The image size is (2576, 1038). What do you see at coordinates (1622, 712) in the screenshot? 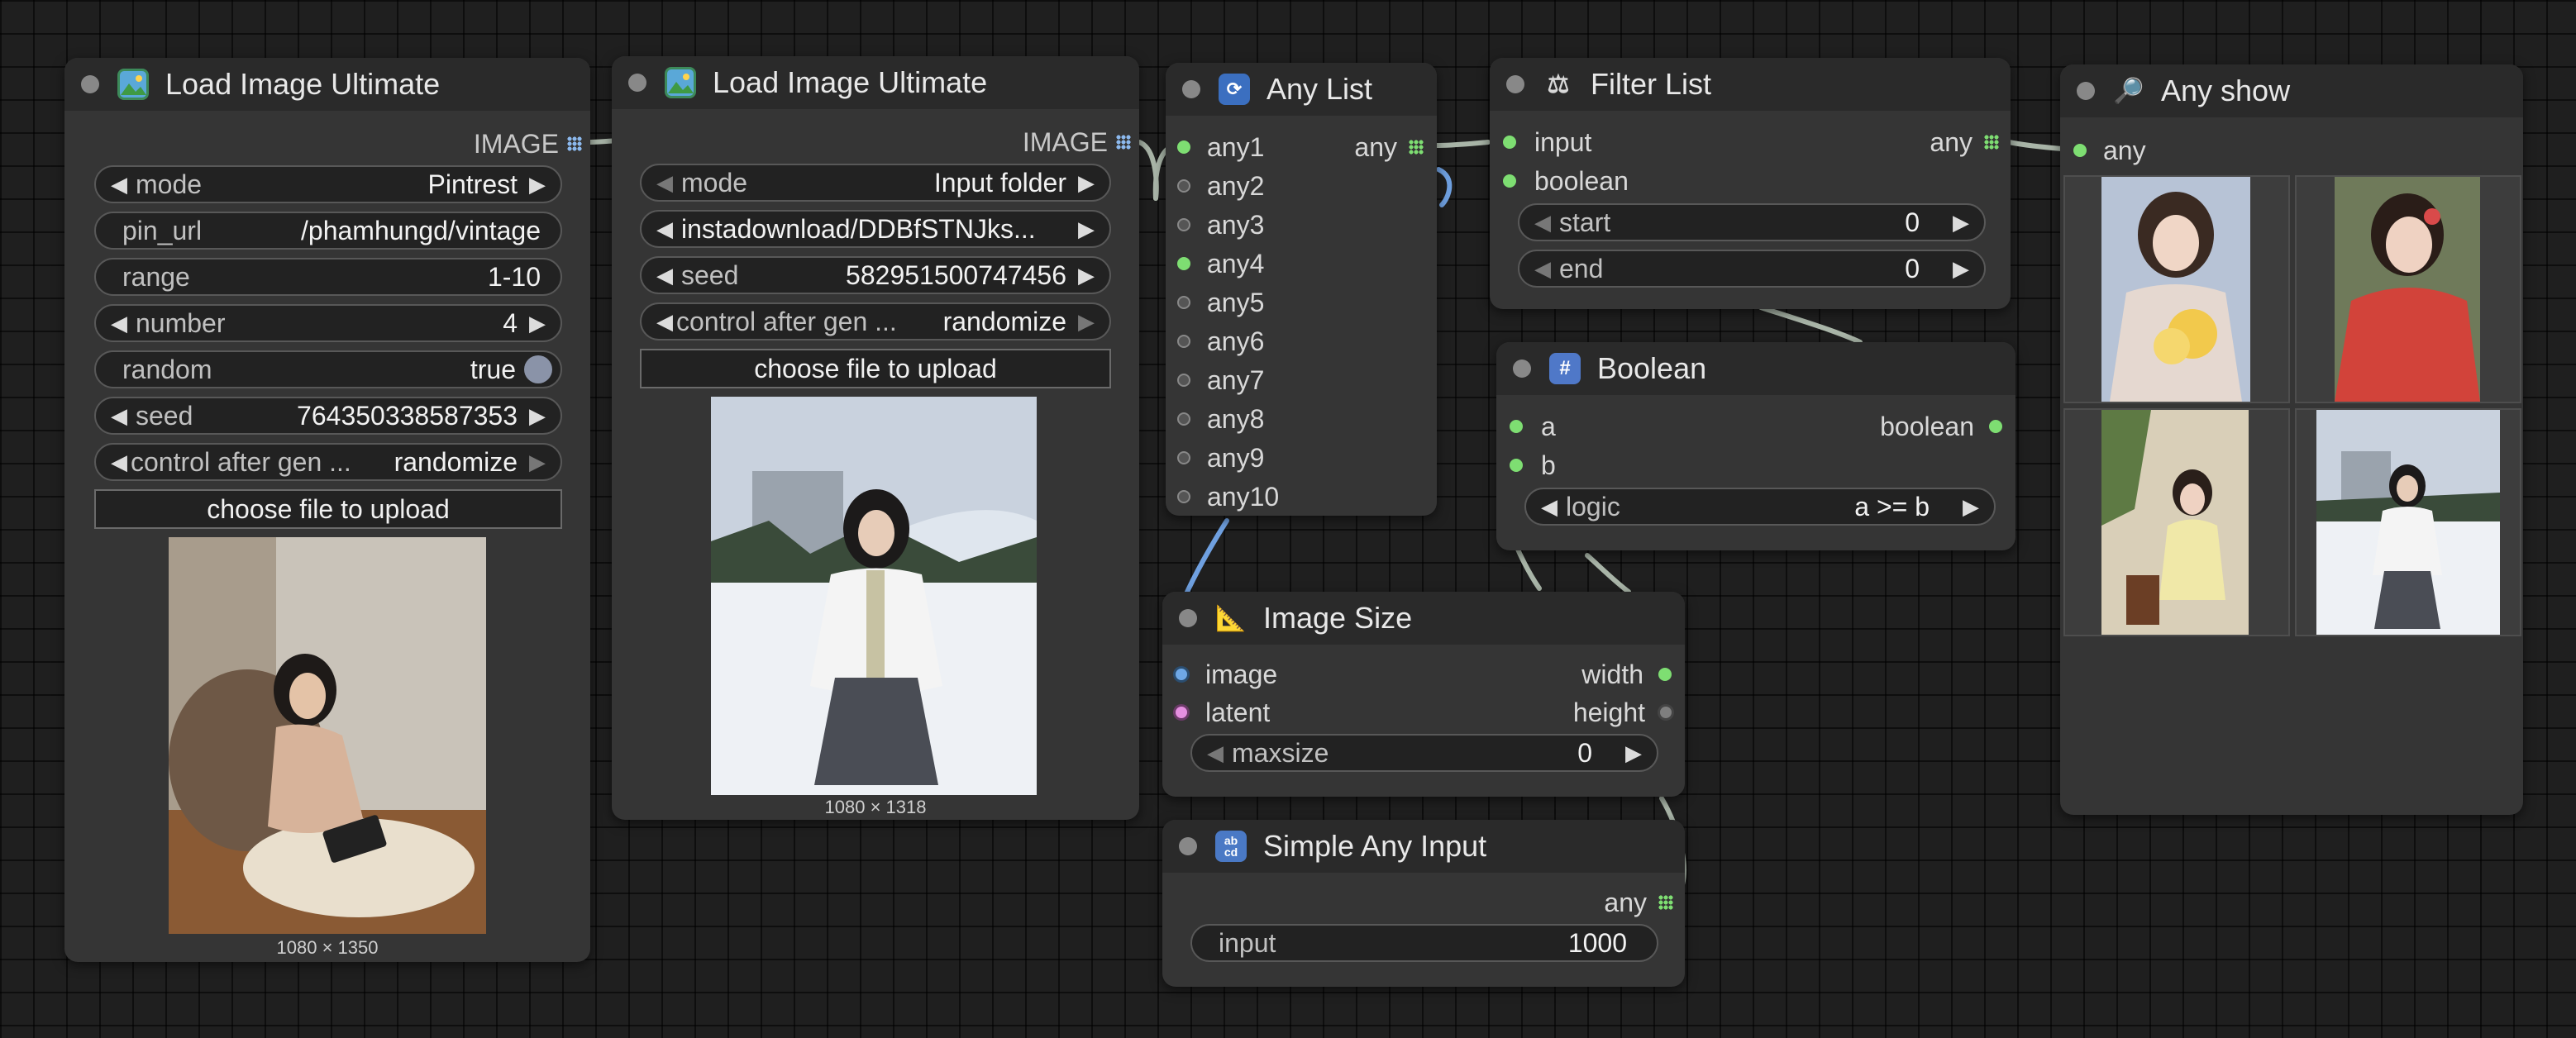
I see `output-height: height` at bounding box center [1622, 712].